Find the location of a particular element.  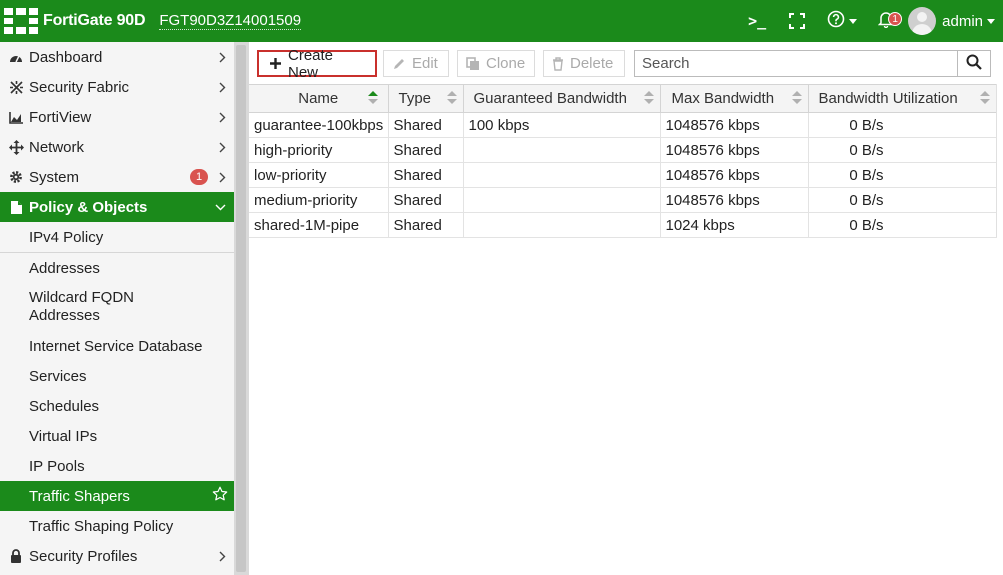

sidebar-subitem-services: Services is located at coordinates (117, 376).